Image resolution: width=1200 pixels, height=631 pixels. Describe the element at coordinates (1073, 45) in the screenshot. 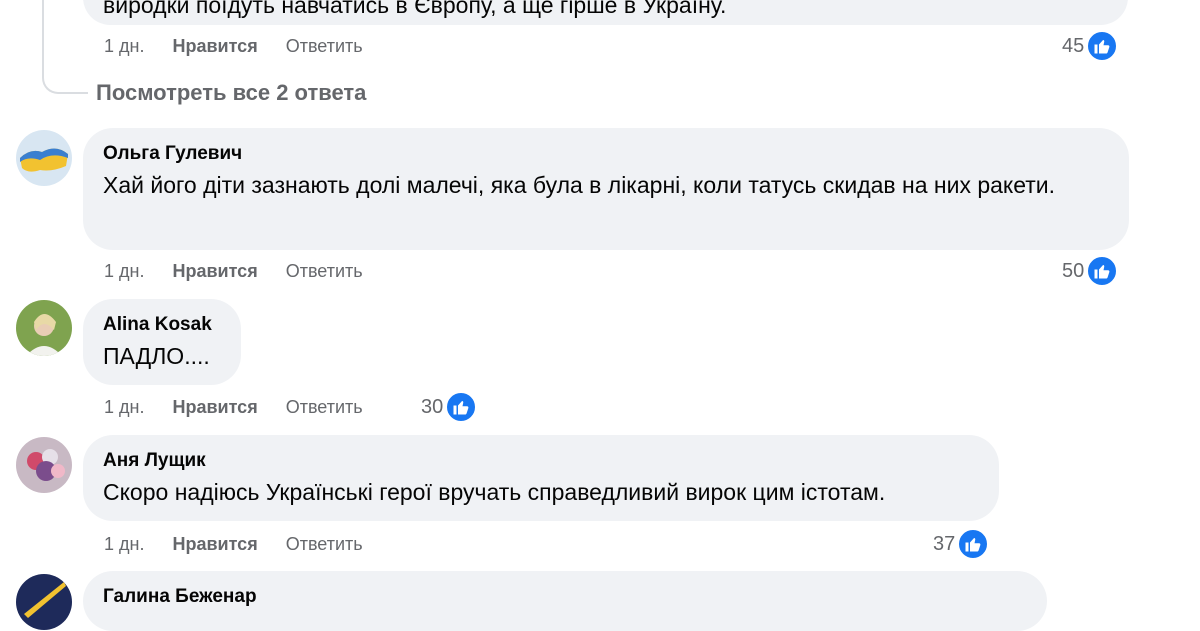

I see `reaction-number: 45` at that location.